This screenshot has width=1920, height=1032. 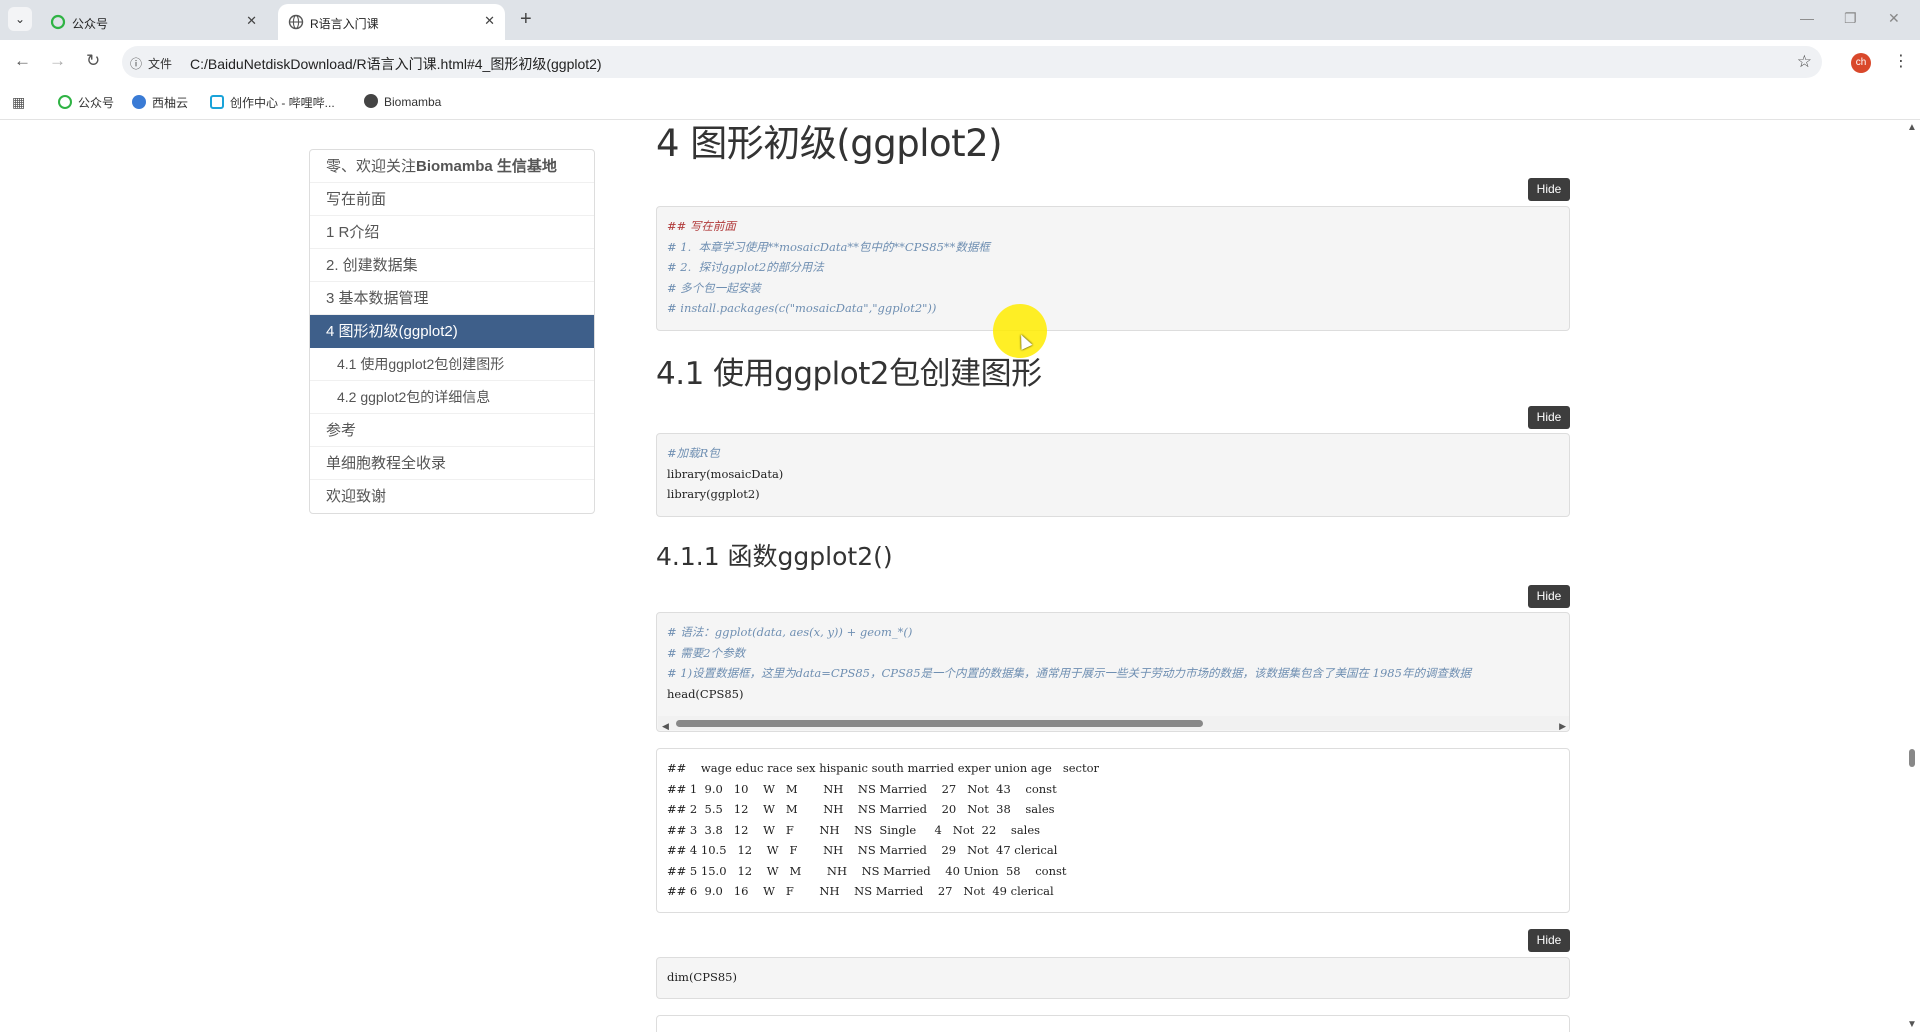 What do you see at coordinates (160, 63) in the screenshot?
I see `security-chip: 文件` at bounding box center [160, 63].